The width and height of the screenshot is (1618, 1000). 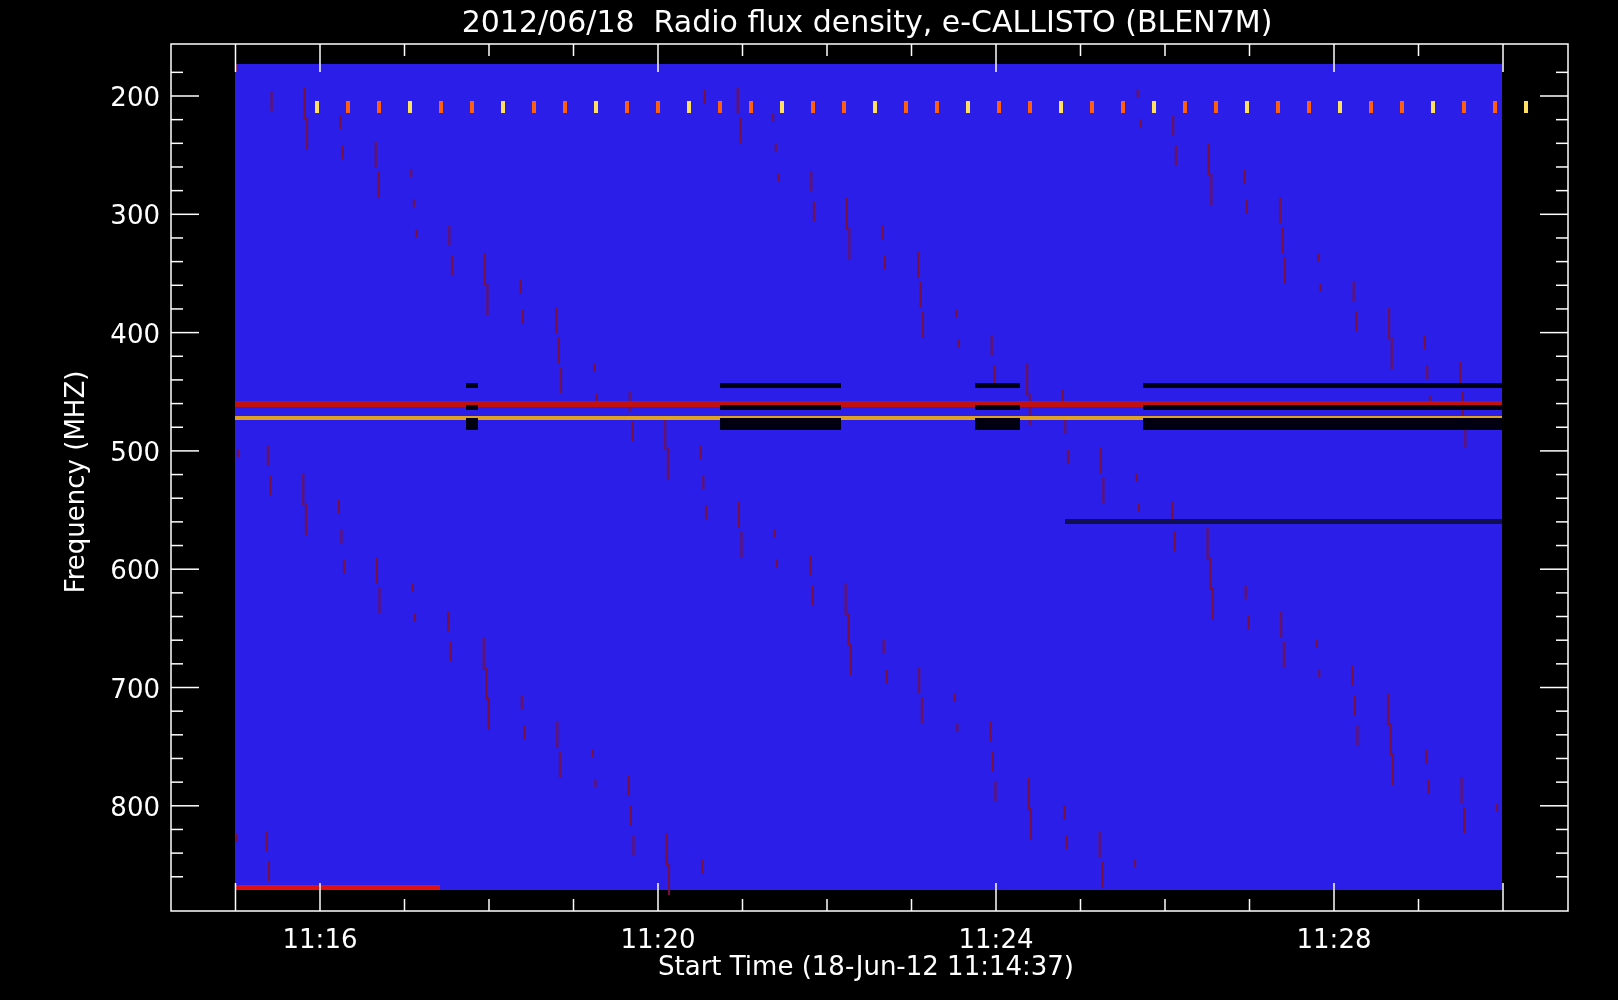 I want to click on y-tick-label: 400, so click(x=135, y=333).